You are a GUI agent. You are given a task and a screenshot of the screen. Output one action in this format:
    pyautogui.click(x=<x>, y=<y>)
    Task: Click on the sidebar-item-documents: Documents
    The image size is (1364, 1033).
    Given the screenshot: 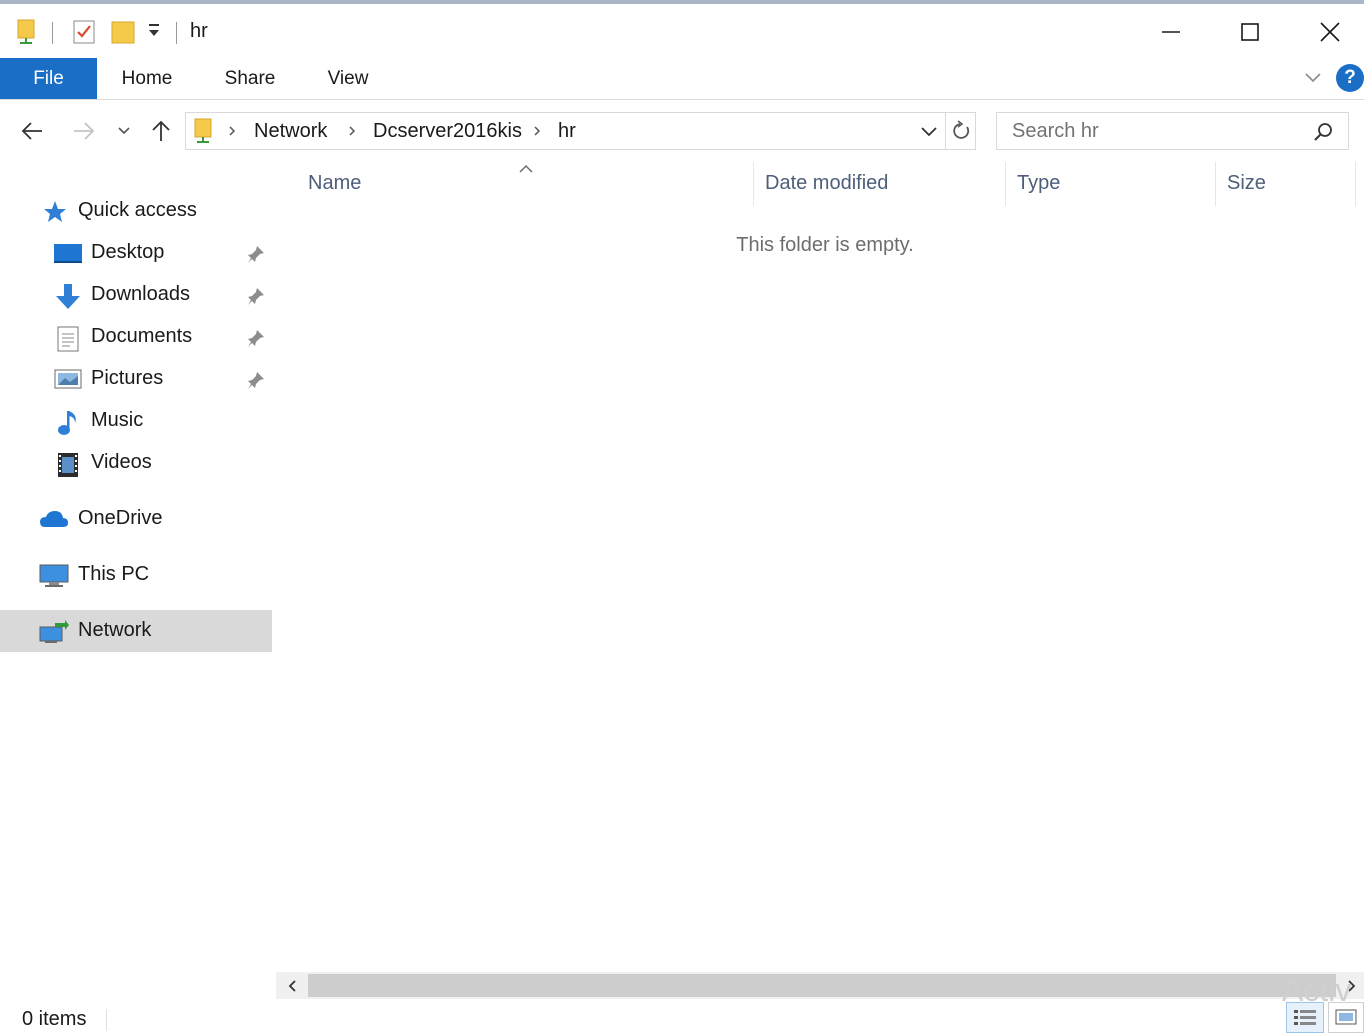 What is the action you would take?
    pyautogui.click(x=136, y=337)
    